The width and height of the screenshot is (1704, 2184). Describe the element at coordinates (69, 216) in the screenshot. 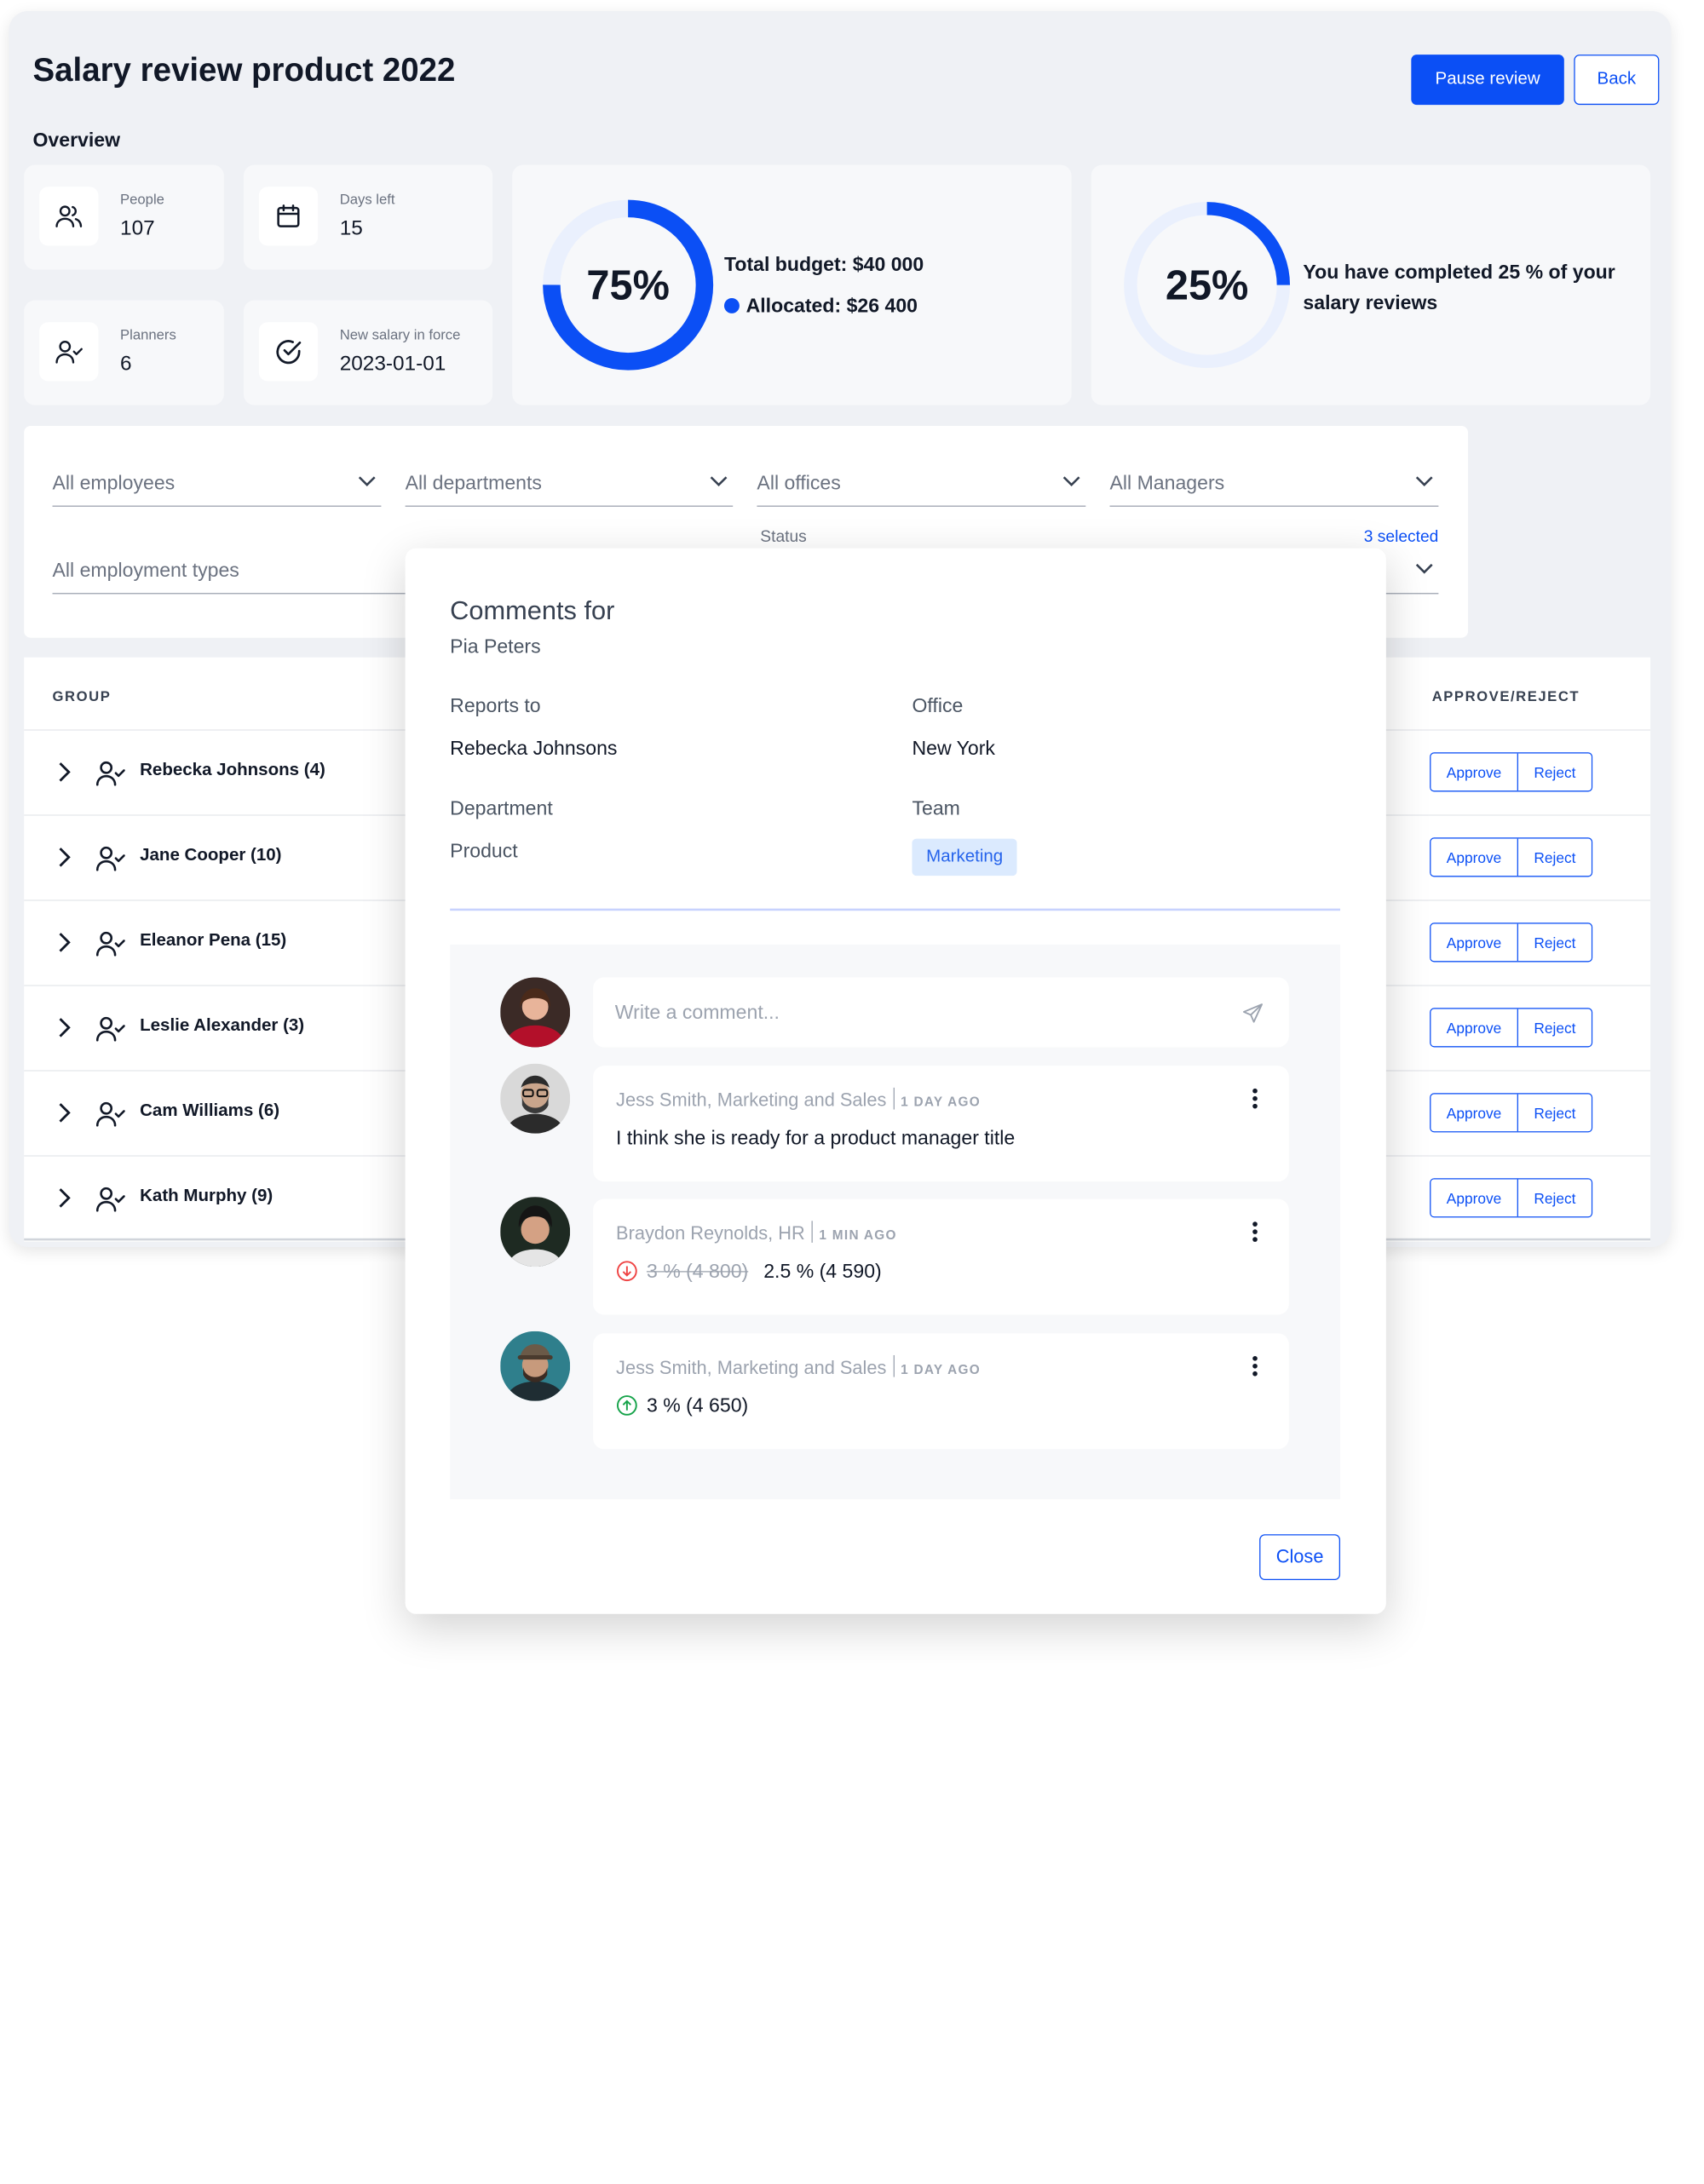

I see `people-icon` at that location.